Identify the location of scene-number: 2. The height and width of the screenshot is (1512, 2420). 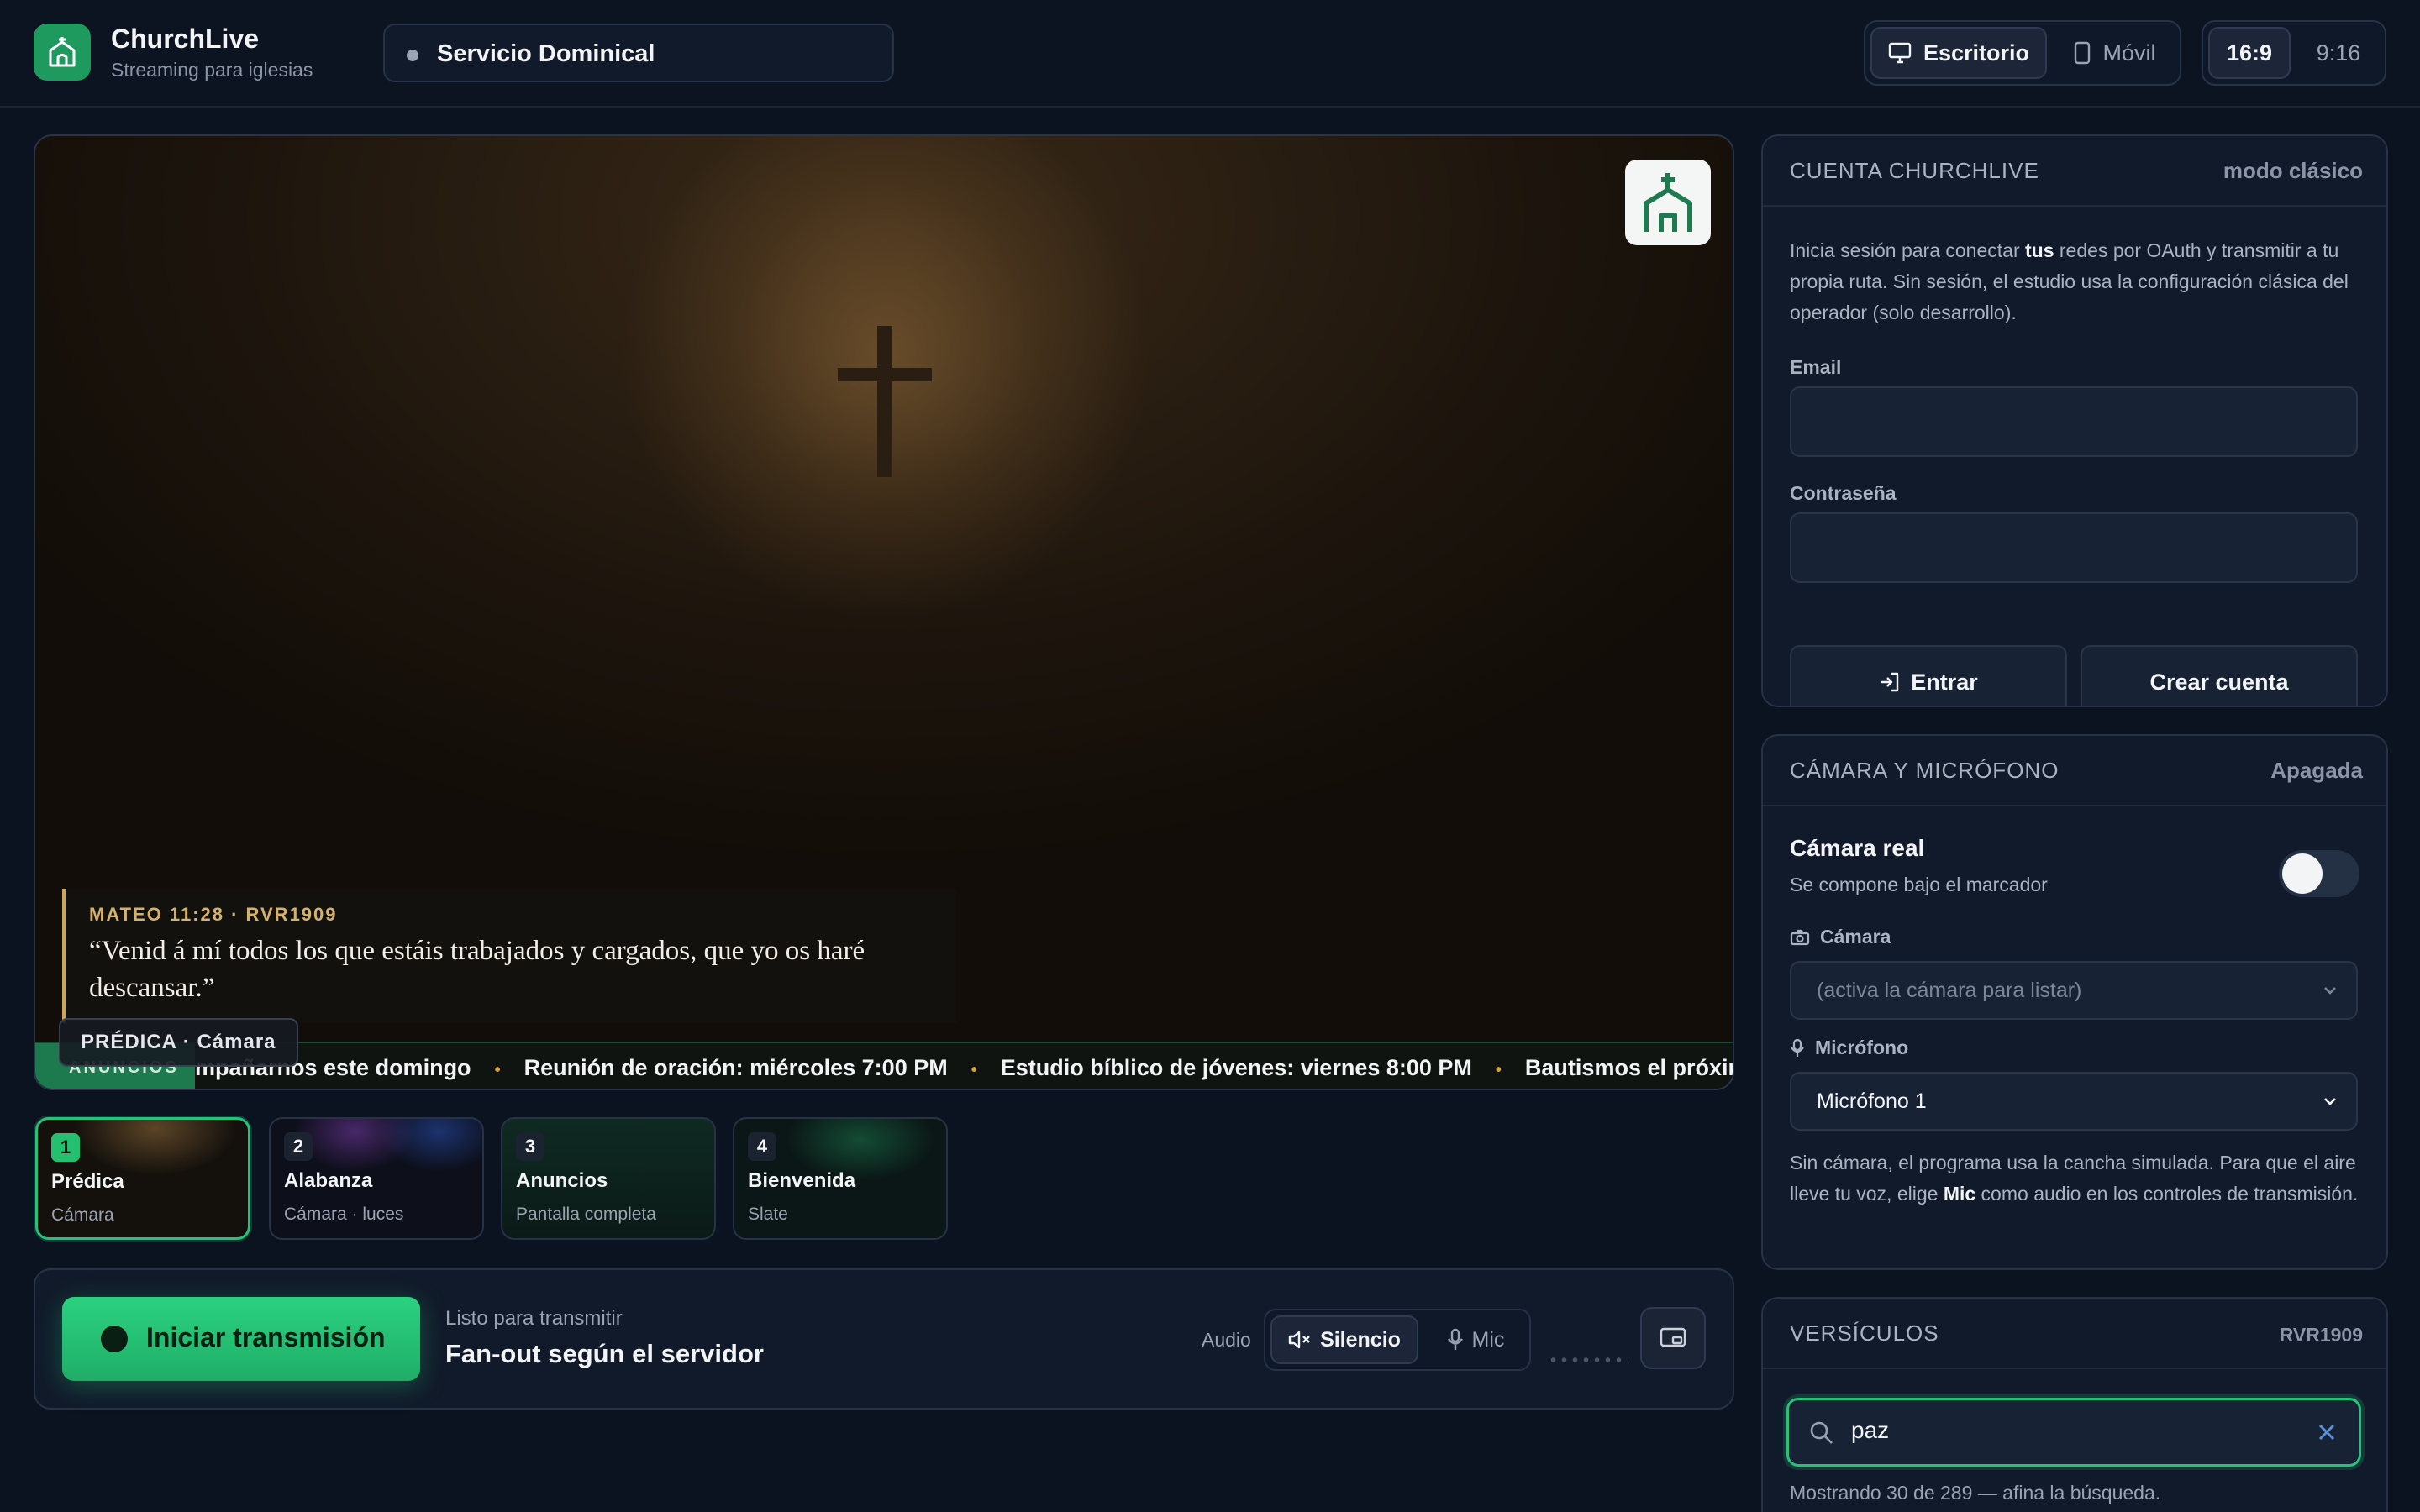
(299, 1146).